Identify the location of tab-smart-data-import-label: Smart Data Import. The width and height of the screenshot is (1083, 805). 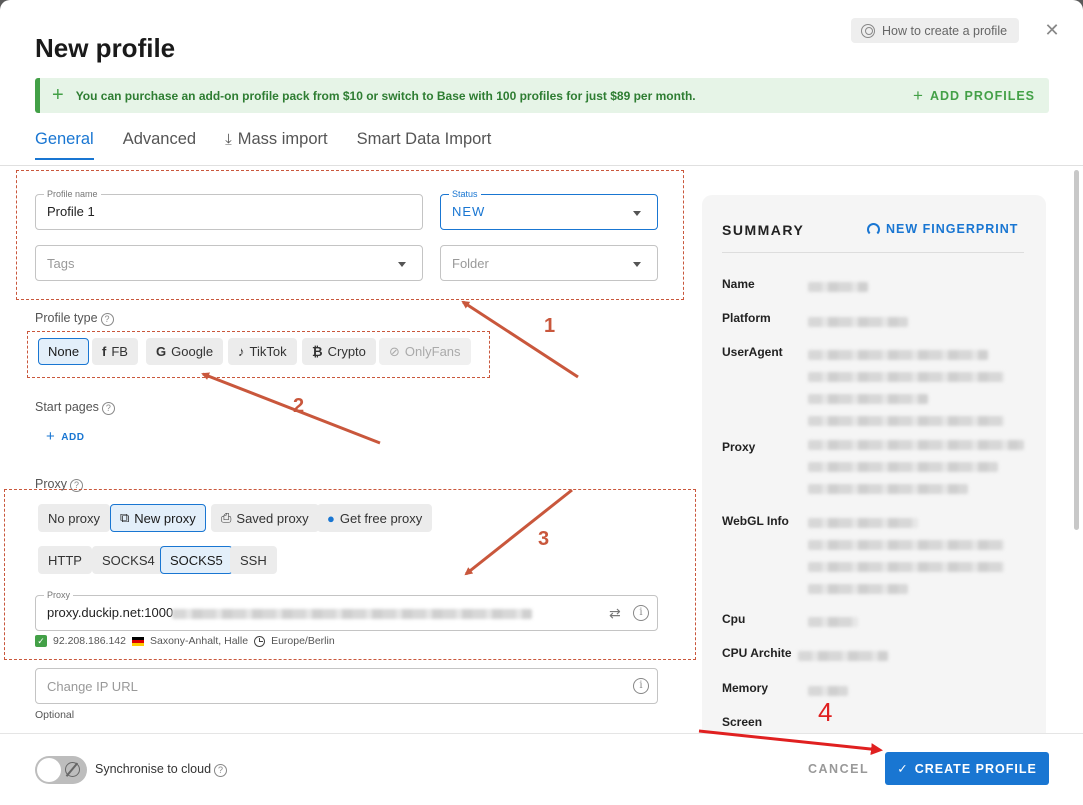
(424, 139).